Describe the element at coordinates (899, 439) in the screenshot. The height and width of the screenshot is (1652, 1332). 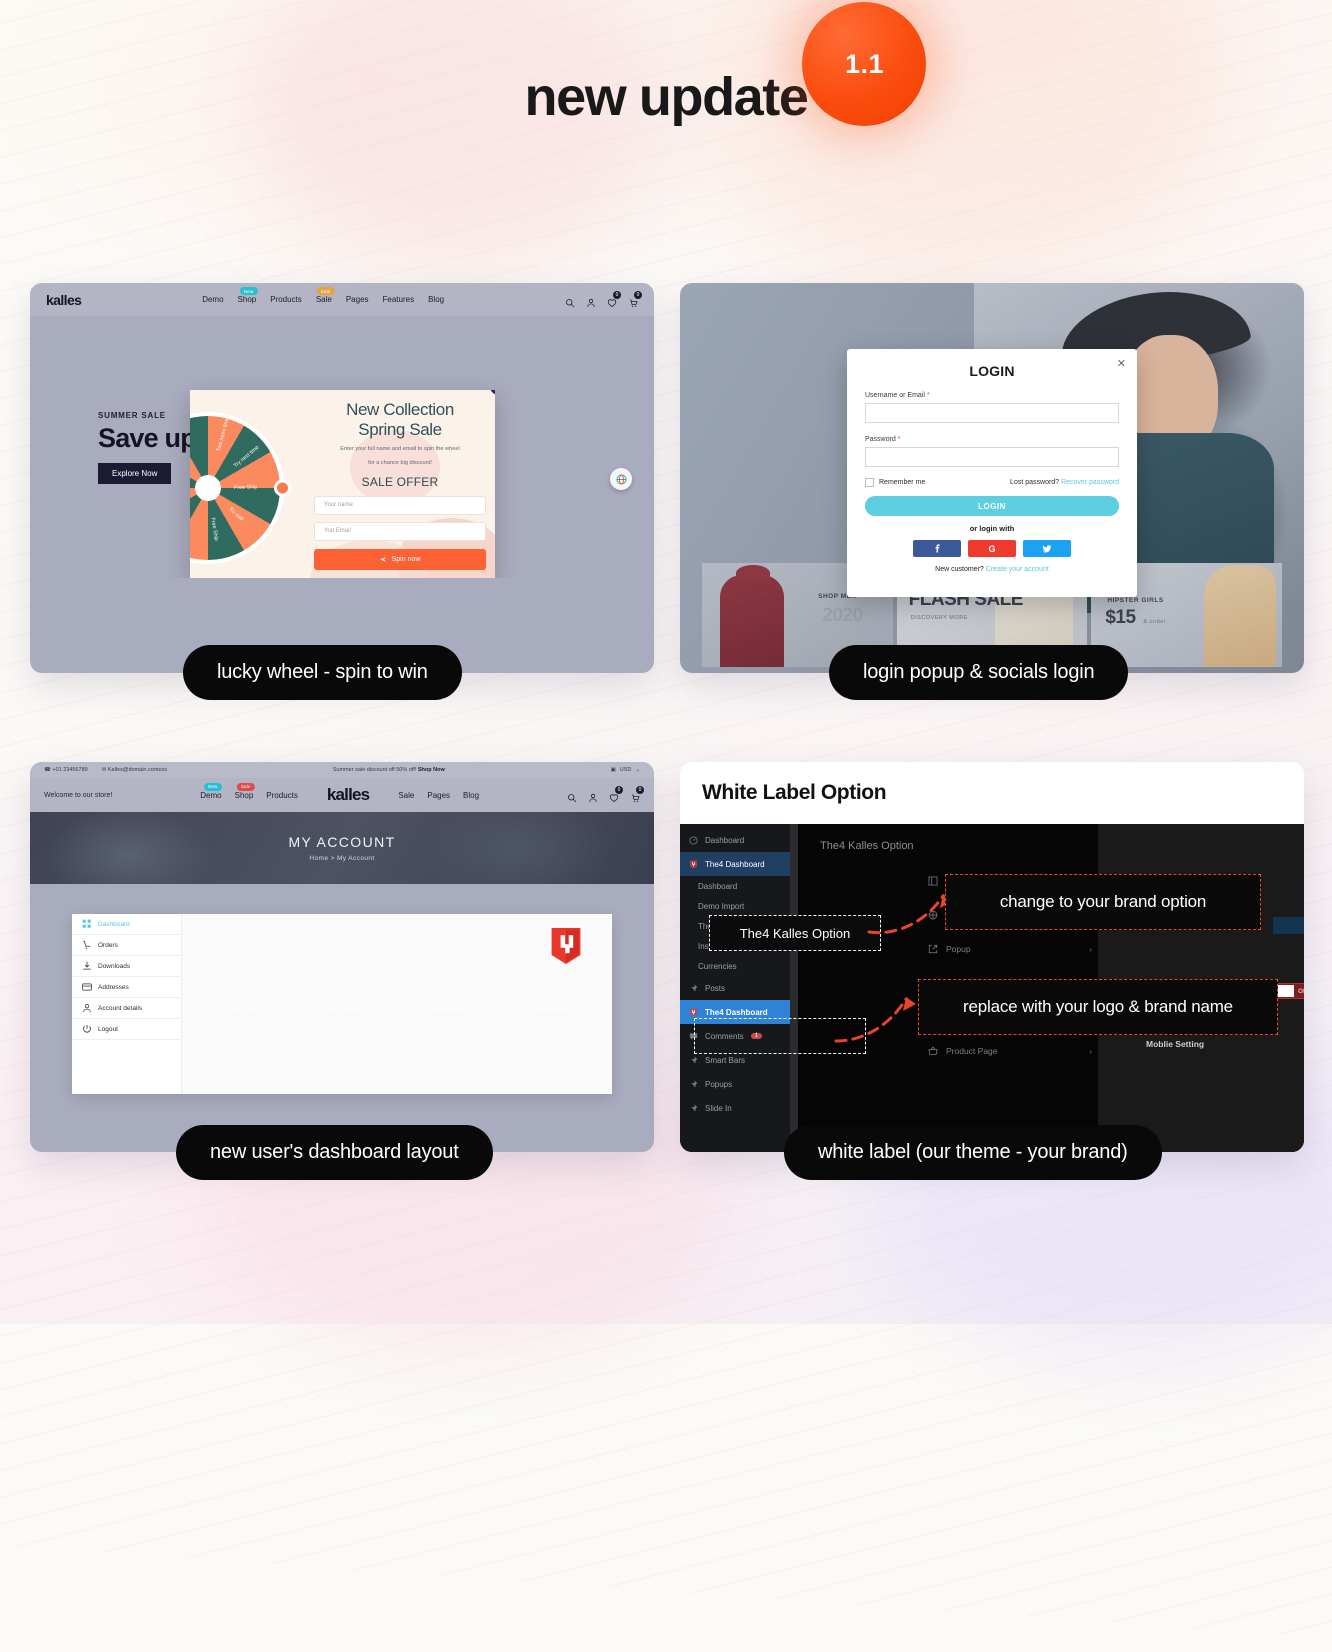
I see `required-mark: *` at that location.